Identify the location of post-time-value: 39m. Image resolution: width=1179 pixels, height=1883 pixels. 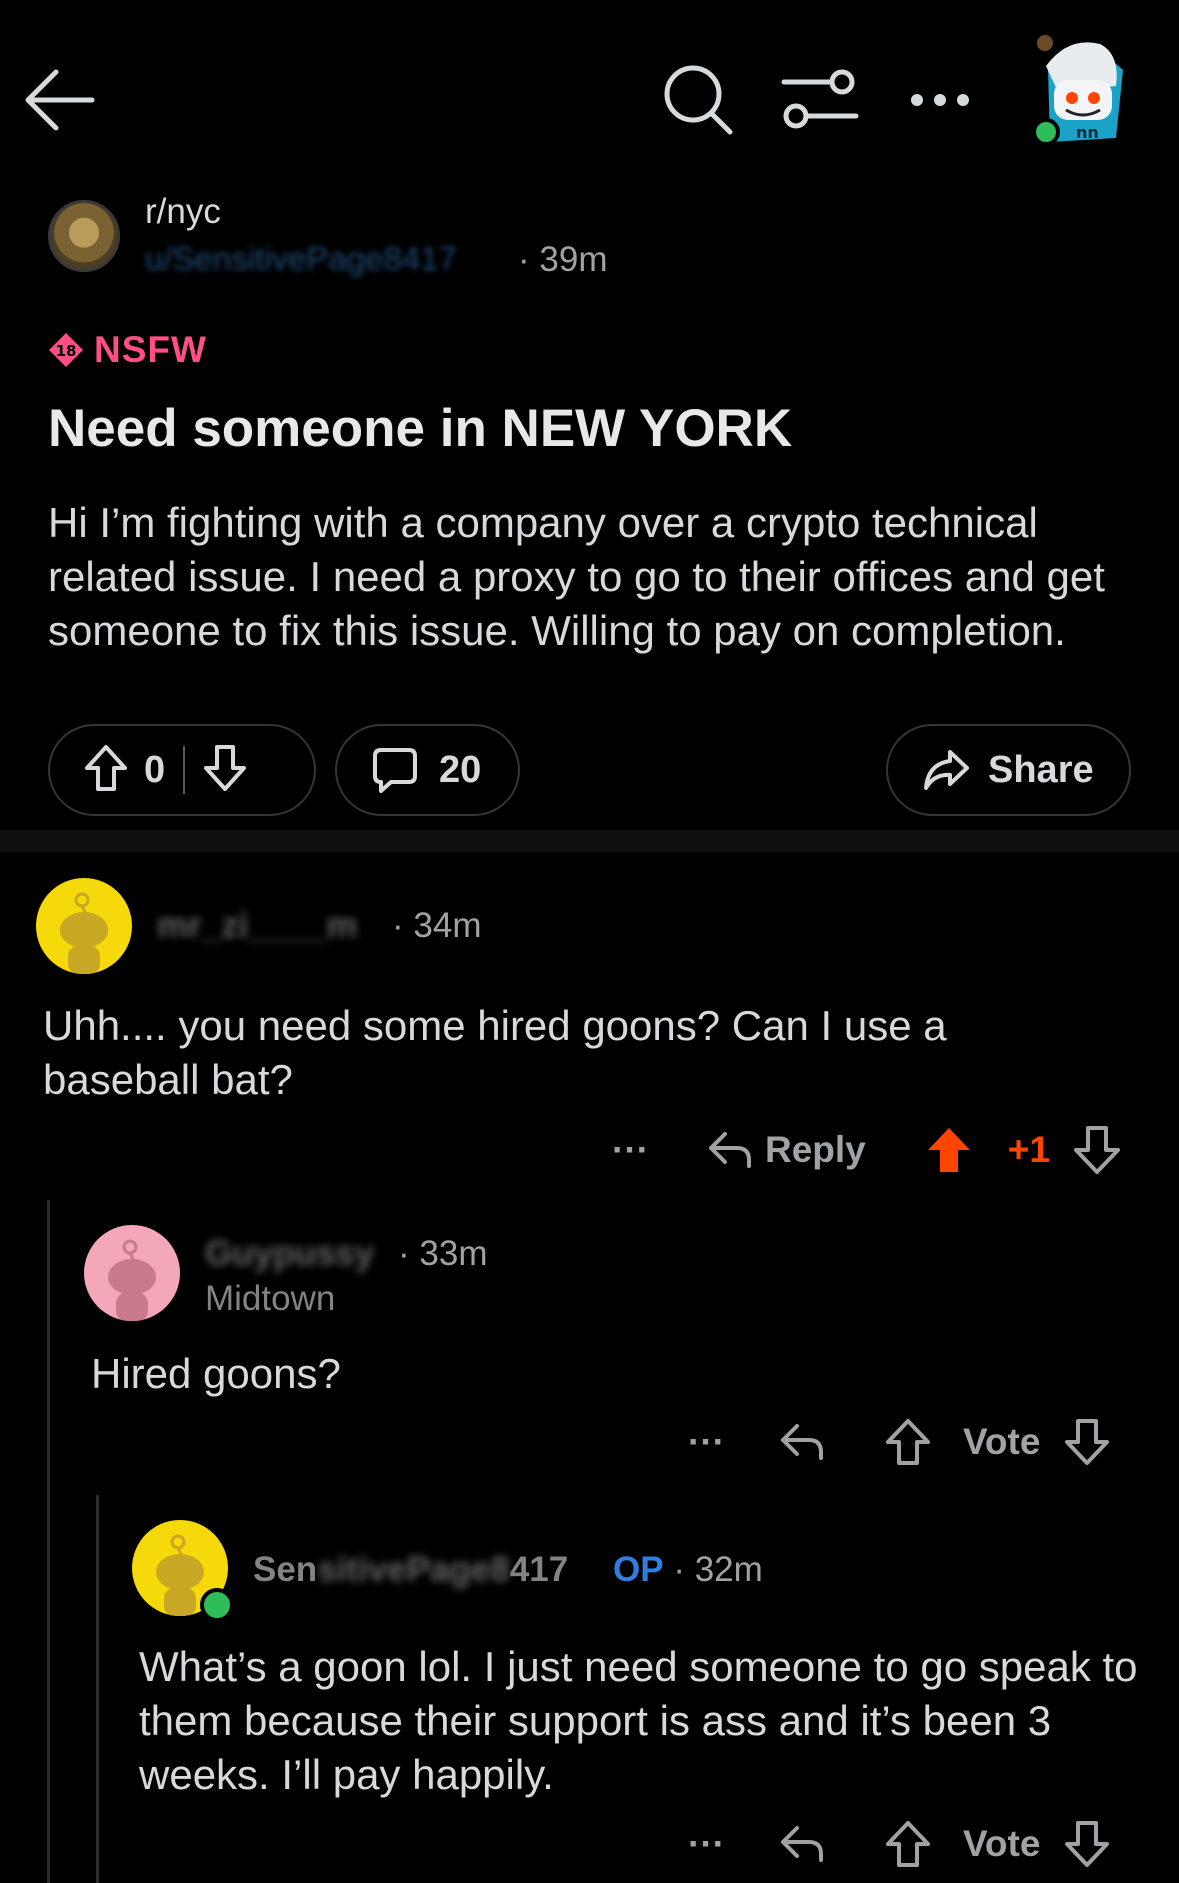
(573, 259).